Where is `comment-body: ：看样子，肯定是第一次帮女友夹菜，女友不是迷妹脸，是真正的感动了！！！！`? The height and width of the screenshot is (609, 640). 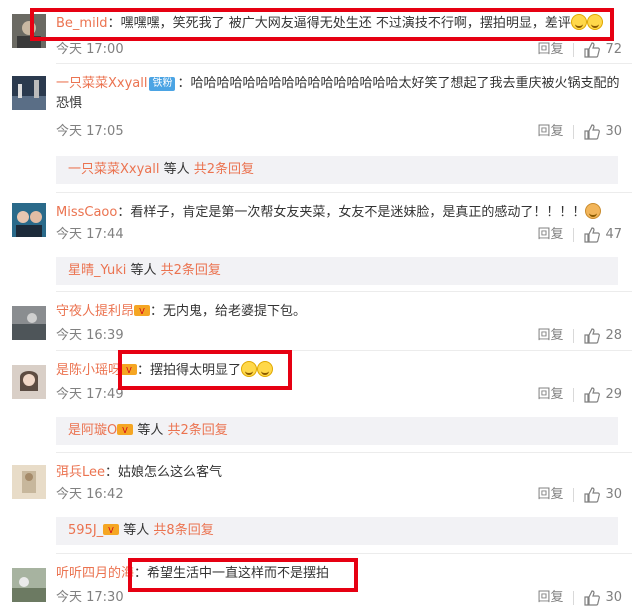
comment-body: ：看样子，肯定是第一次帮女友夹菜，女友不是迷妹脸，是真正的感动了！！！！ is located at coordinates (351, 212).